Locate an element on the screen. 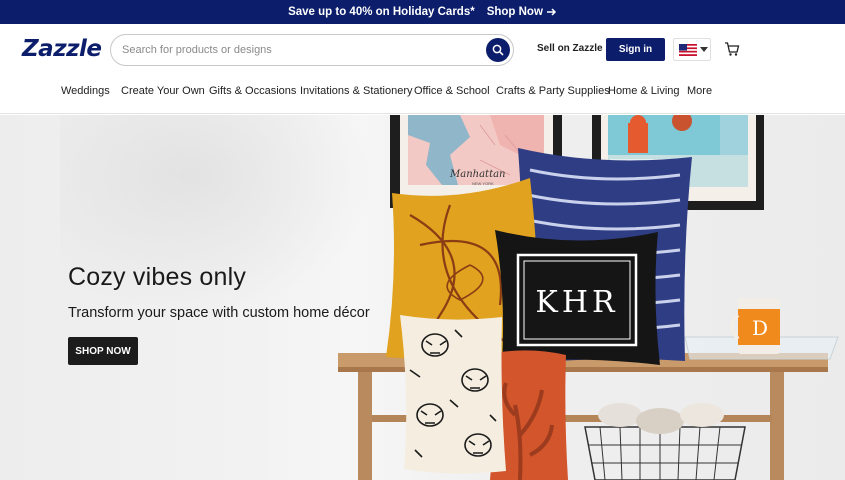 This screenshot has height=480, width=845. chevron-down-icon is located at coordinates (704, 49).